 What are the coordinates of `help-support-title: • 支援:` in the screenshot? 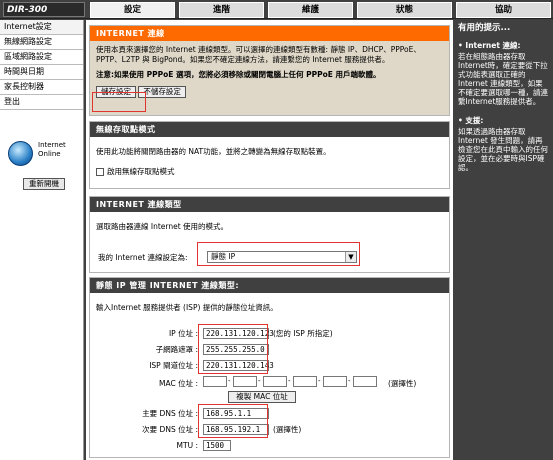 It's located at (471, 120).